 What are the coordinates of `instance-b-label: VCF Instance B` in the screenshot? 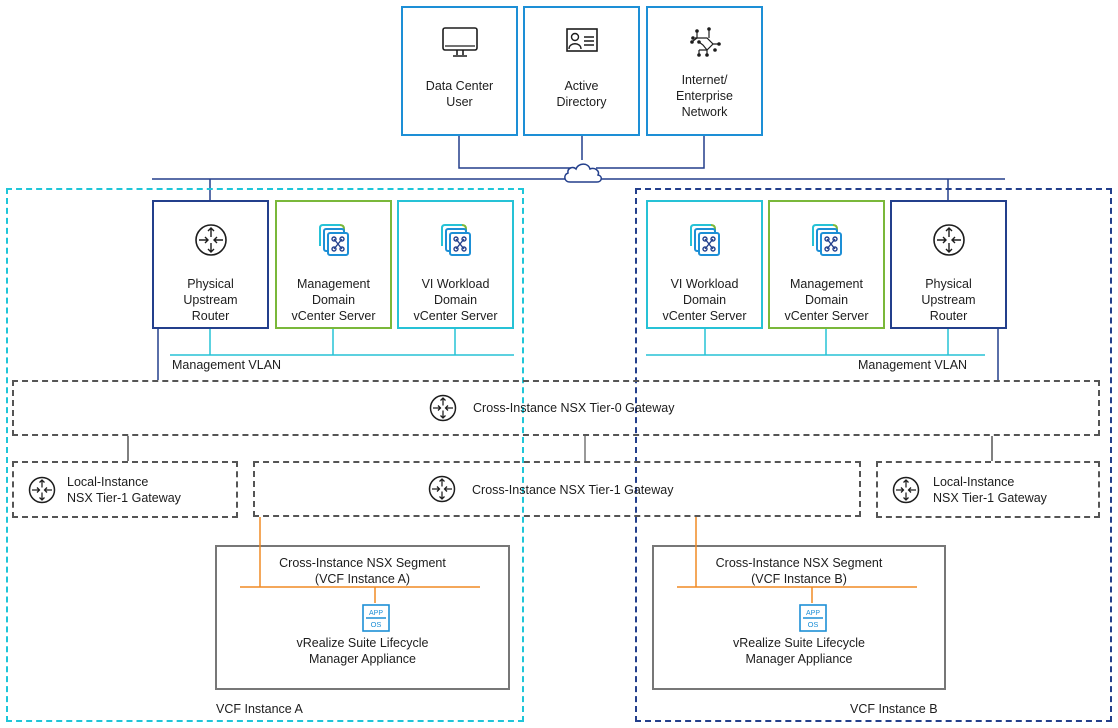 It's located at (894, 709).